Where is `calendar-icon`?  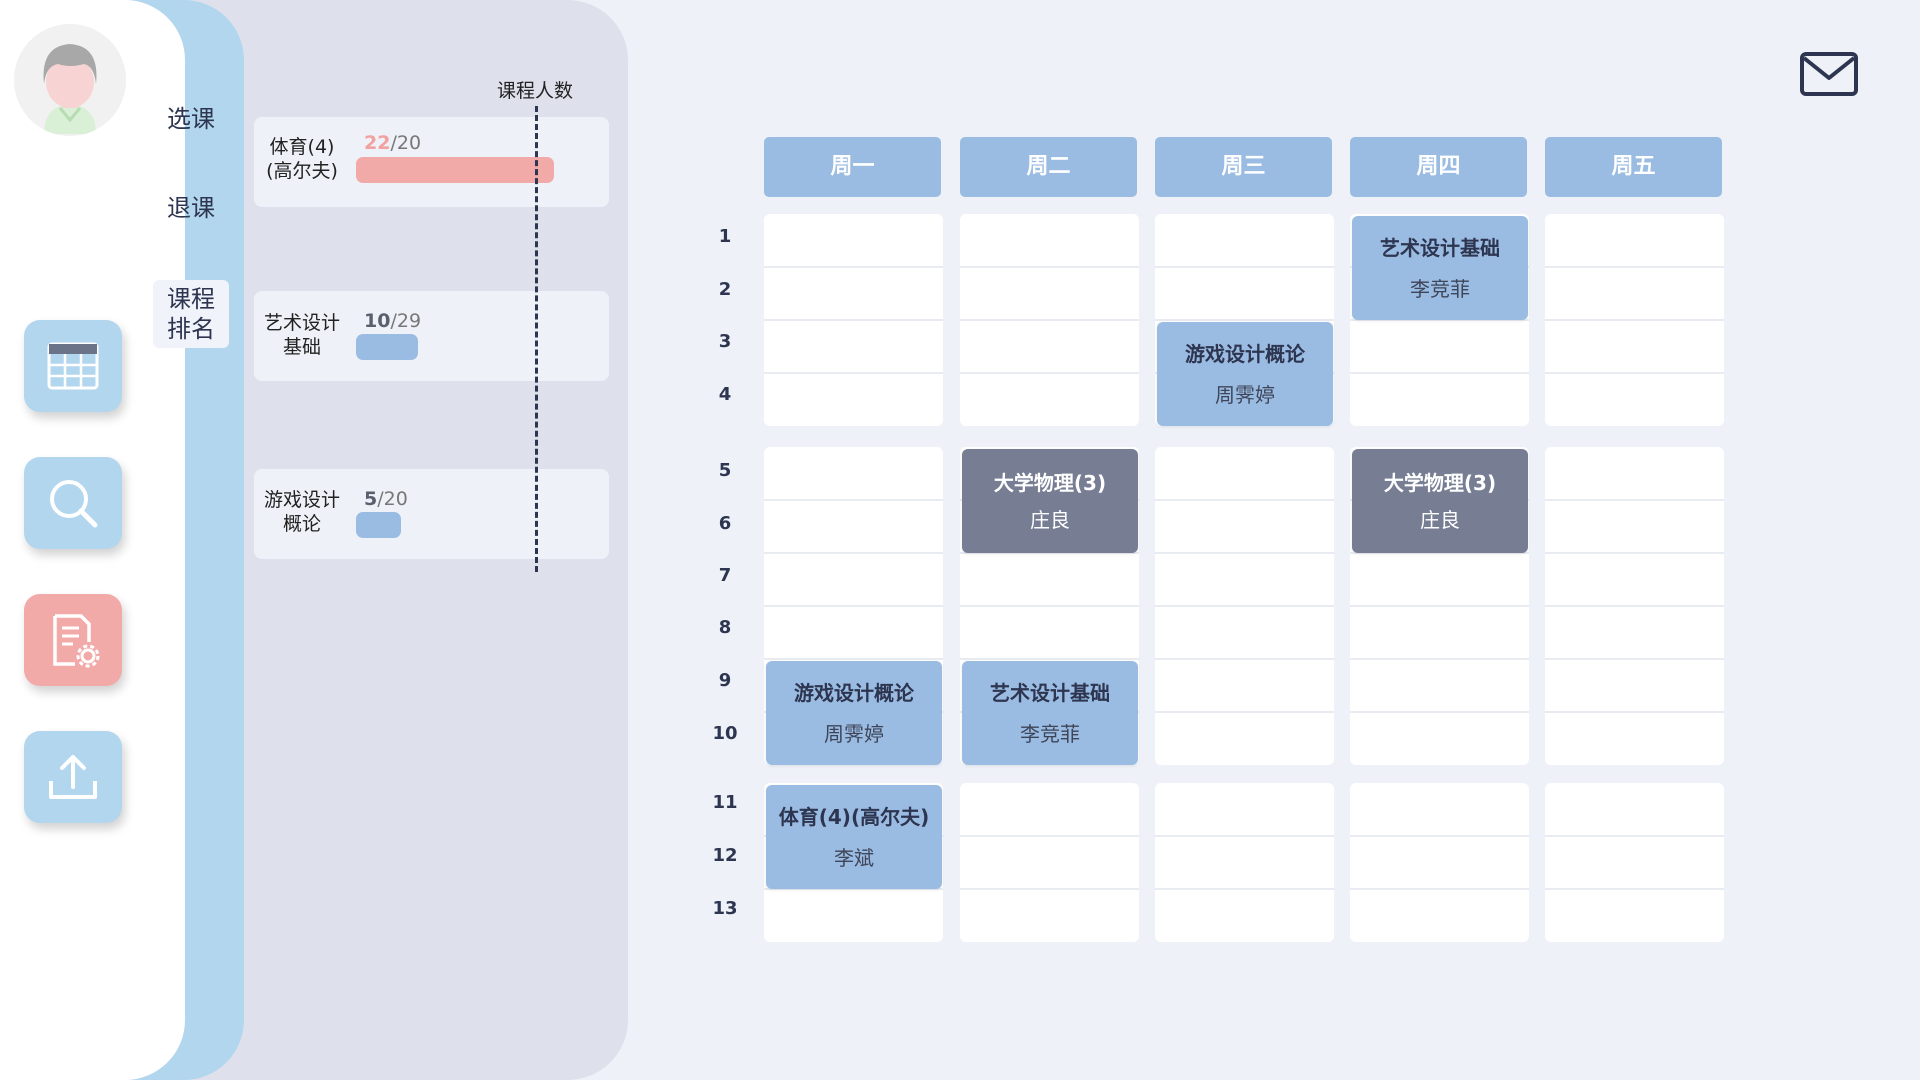 calendar-icon is located at coordinates (73, 366).